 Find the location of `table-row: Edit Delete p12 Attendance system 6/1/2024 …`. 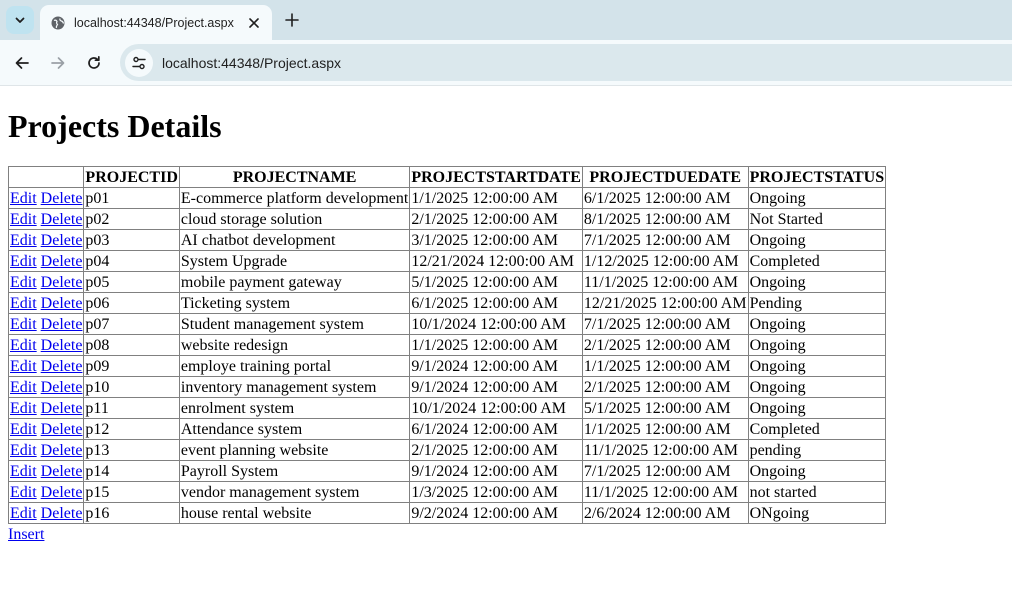

table-row: Edit Delete p12 Attendance system 6/1/2024 … is located at coordinates (447, 429).